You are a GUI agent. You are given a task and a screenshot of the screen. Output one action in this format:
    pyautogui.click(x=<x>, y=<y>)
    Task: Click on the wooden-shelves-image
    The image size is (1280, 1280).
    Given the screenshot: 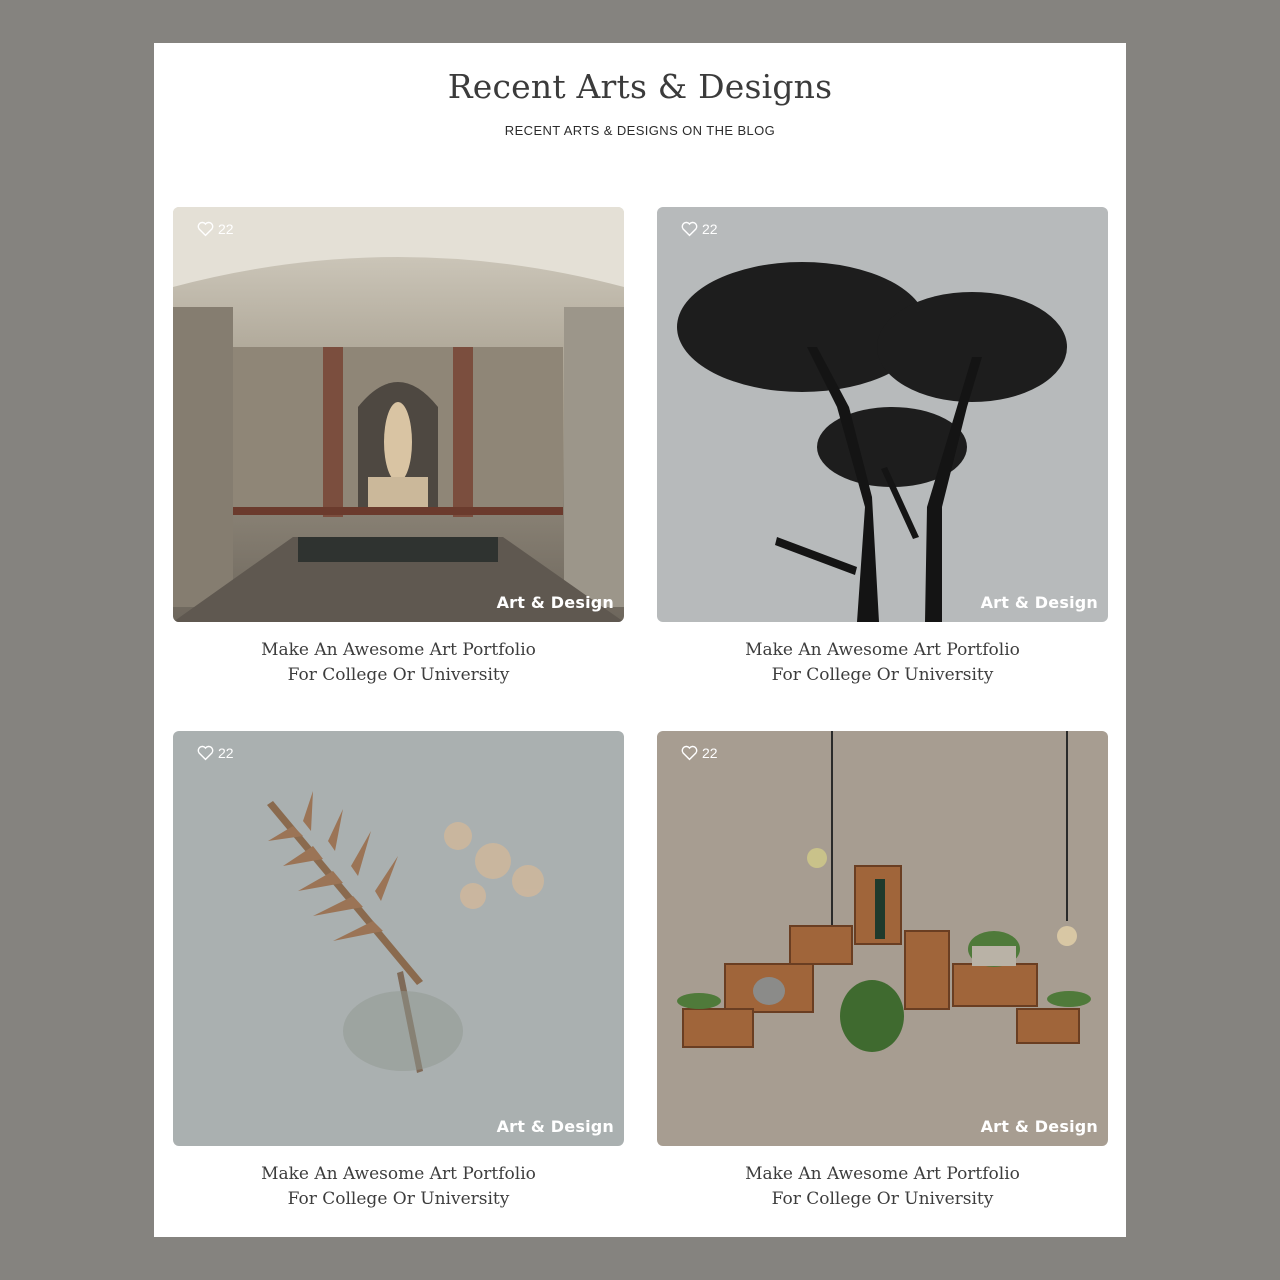 What is the action you would take?
    pyautogui.click(x=882, y=938)
    